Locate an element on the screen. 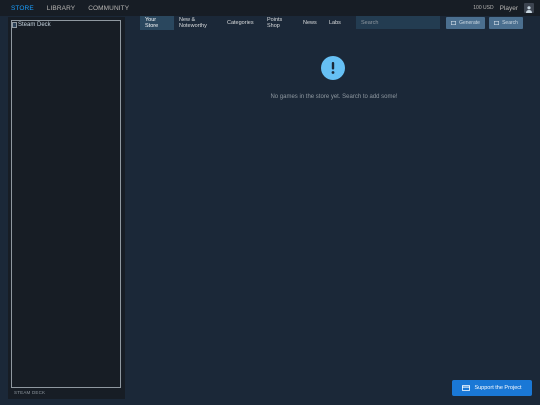 Image resolution: width=540 pixels, height=405 pixels. wallet-balance: 100 USD is located at coordinates (483, 8).